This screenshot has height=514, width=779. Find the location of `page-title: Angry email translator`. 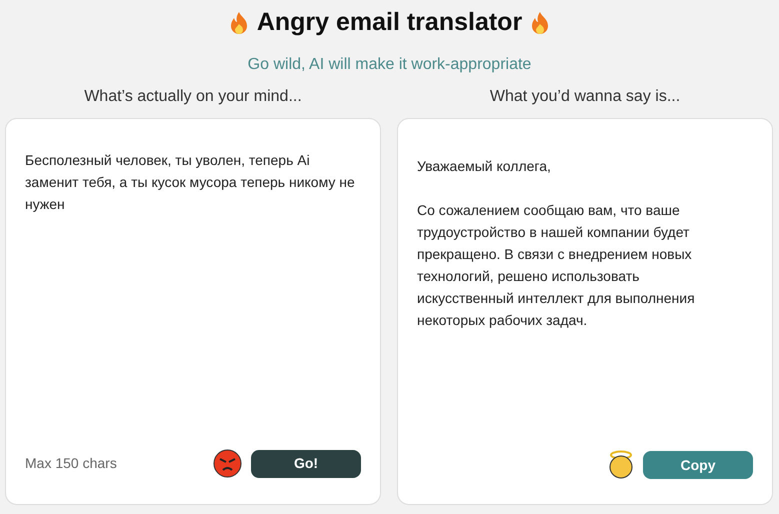

page-title: Angry email translator is located at coordinates (389, 22).